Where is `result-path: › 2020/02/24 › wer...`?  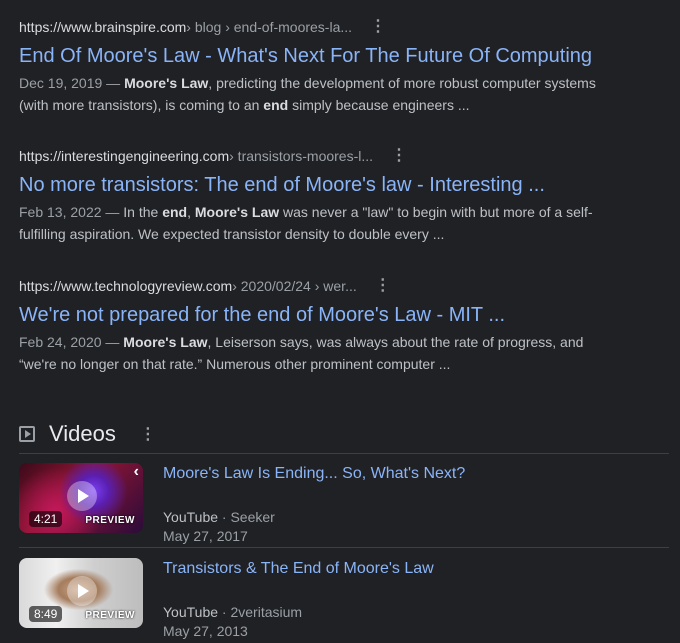
result-path: › 2020/02/24 › wer... is located at coordinates (294, 286).